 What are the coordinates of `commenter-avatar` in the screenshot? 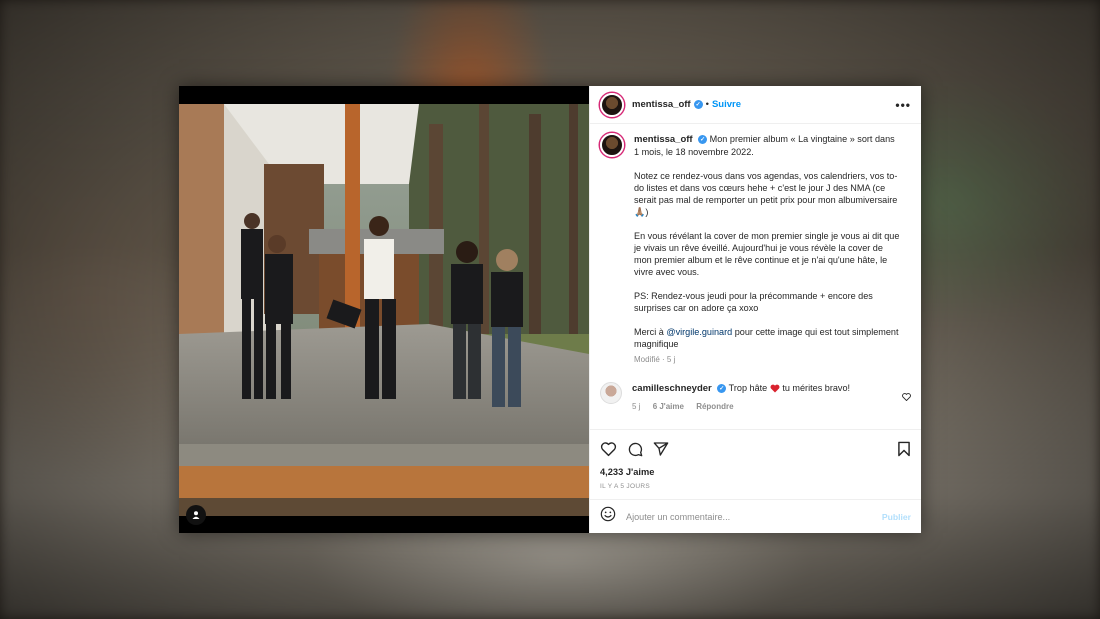 It's located at (611, 393).